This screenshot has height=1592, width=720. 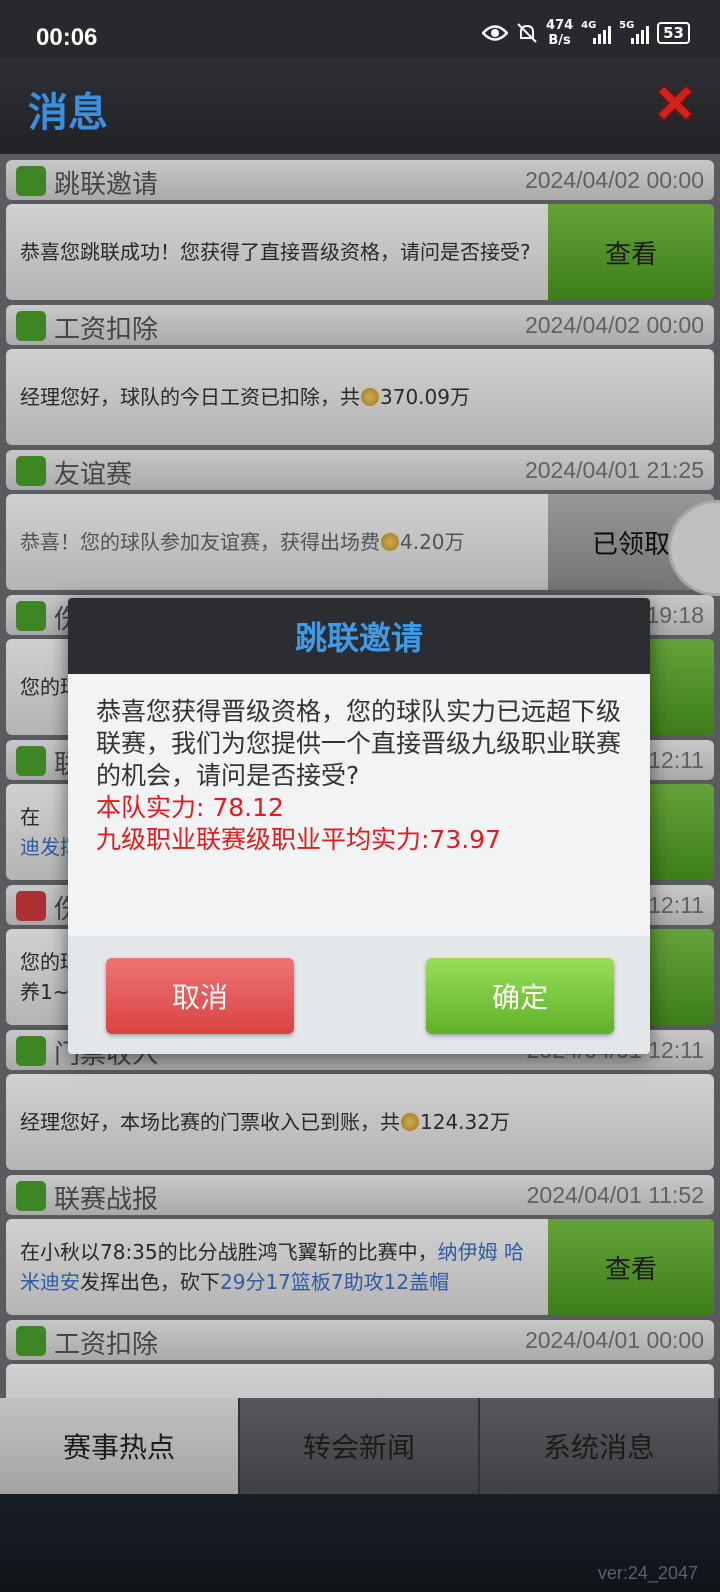 I want to click on close-icon, so click(x=675, y=105).